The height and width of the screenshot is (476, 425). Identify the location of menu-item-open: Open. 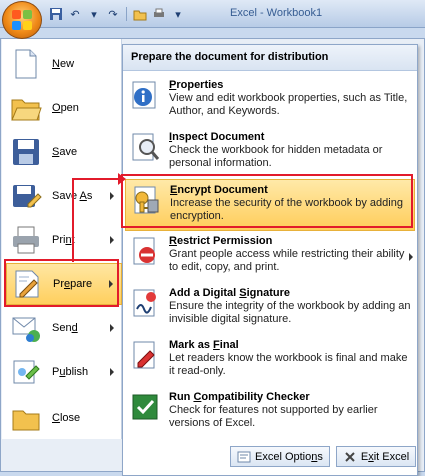
(64, 108).